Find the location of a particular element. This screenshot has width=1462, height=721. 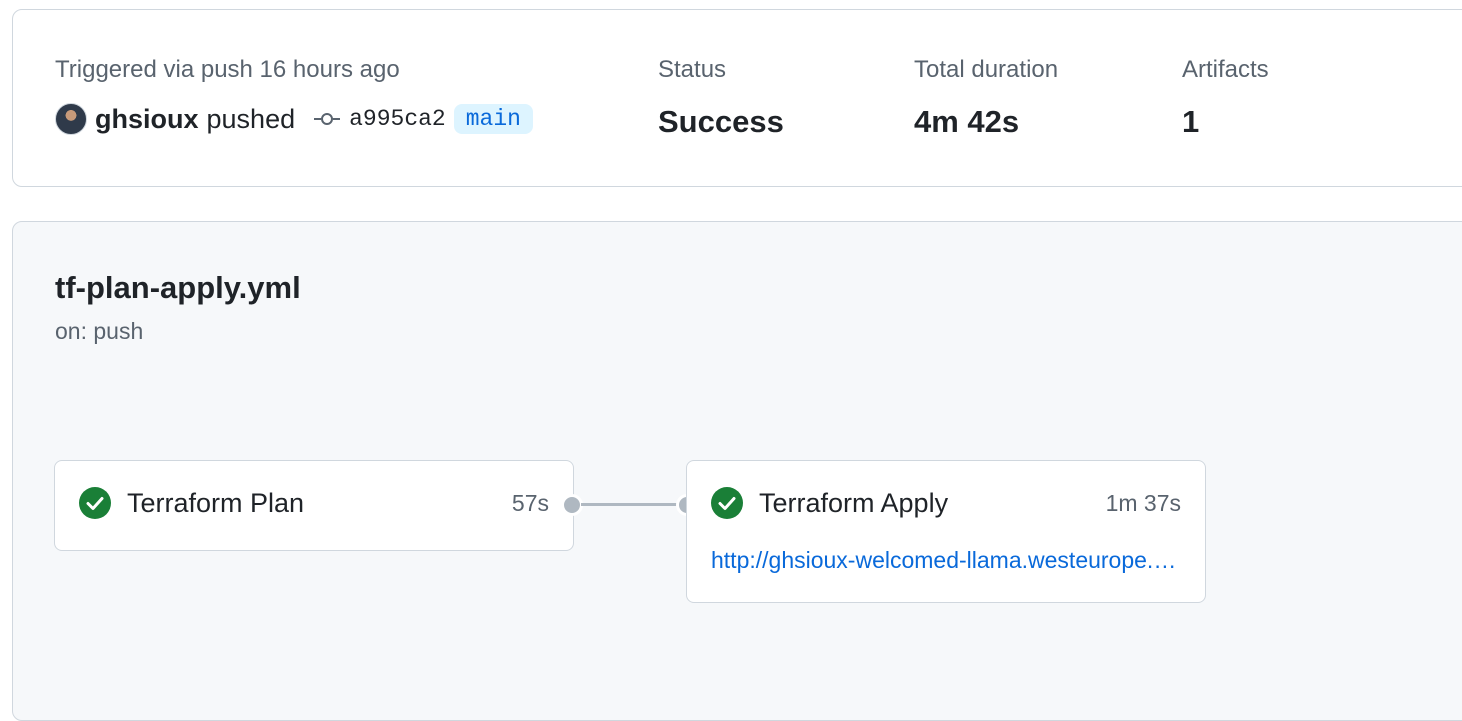

duration-label: Total duration is located at coordinates (986, 69).